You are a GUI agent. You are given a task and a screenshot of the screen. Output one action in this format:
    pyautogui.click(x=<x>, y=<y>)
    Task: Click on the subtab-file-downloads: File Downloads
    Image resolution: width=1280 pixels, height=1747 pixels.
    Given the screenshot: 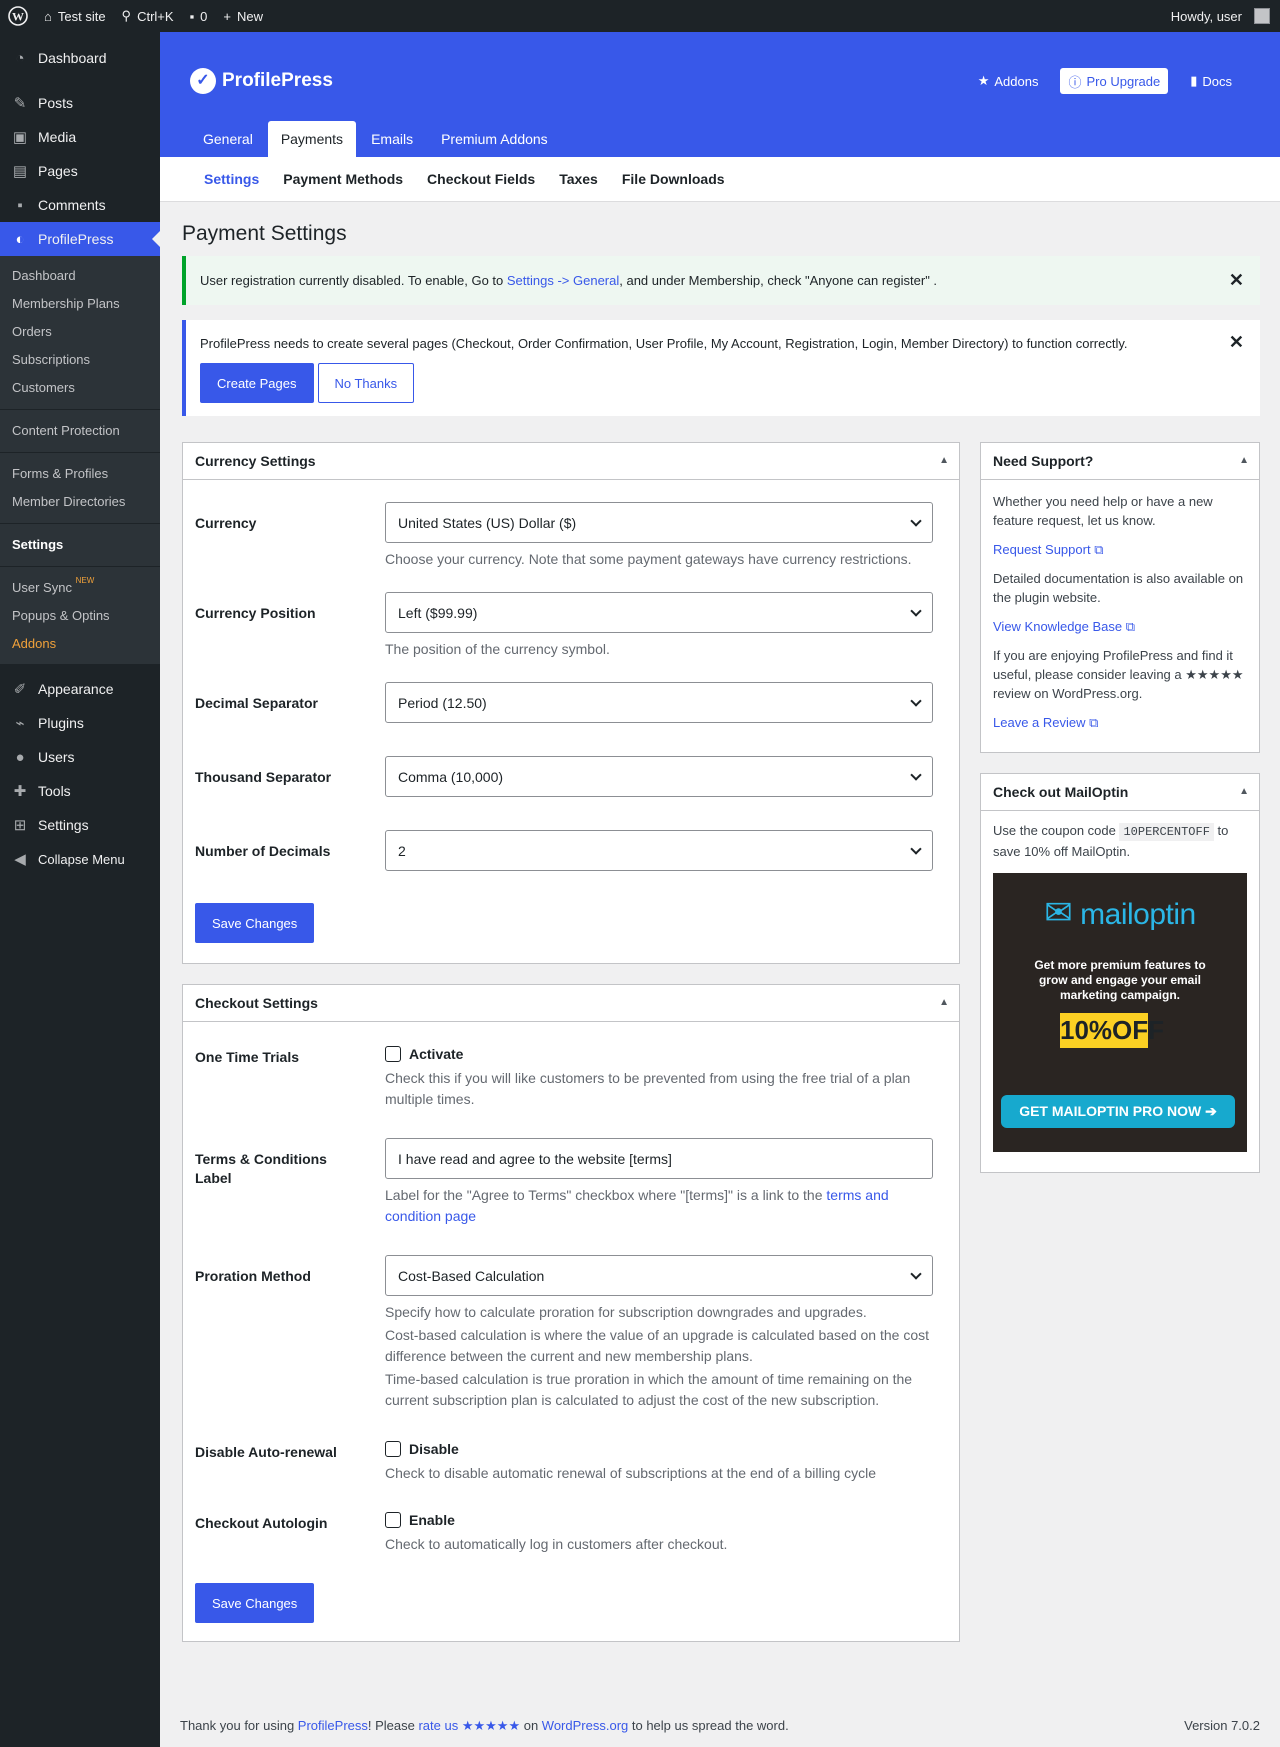 What is the action you would take?
    pyautogui.click(x=673, y=179)
    